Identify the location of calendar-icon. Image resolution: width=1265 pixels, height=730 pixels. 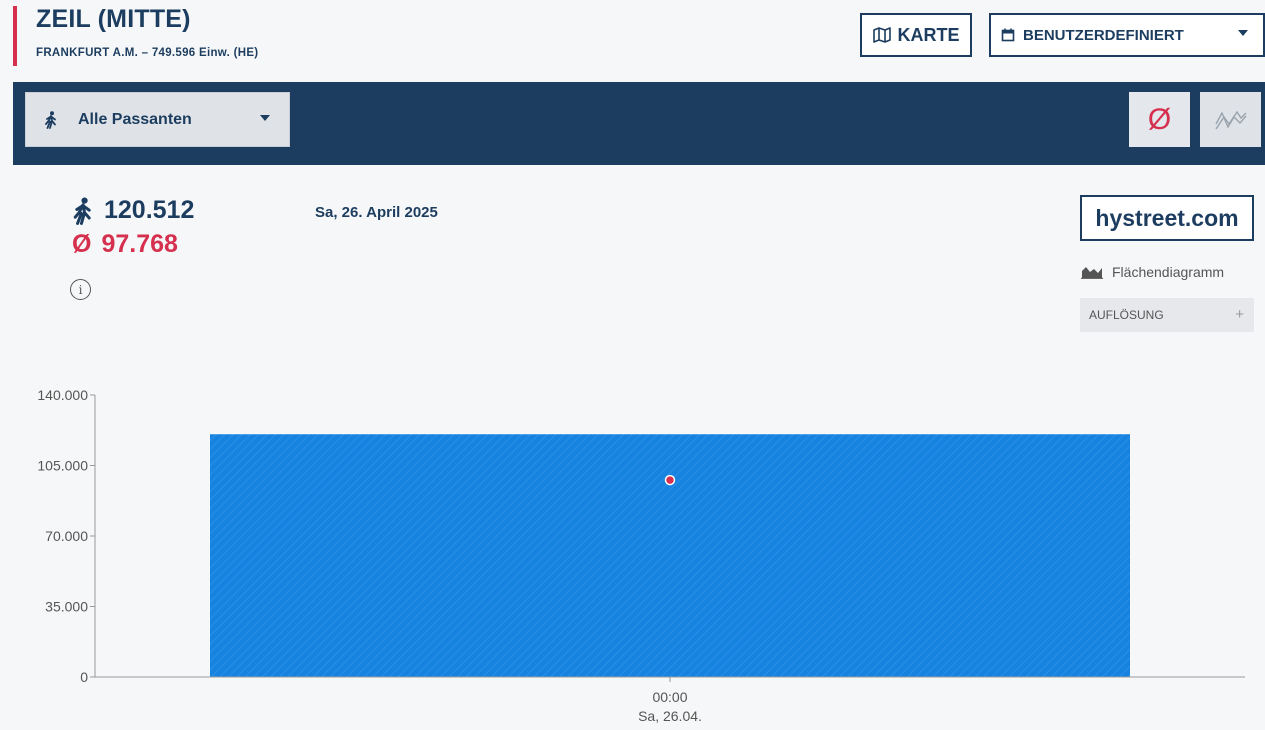
(1008, 35).